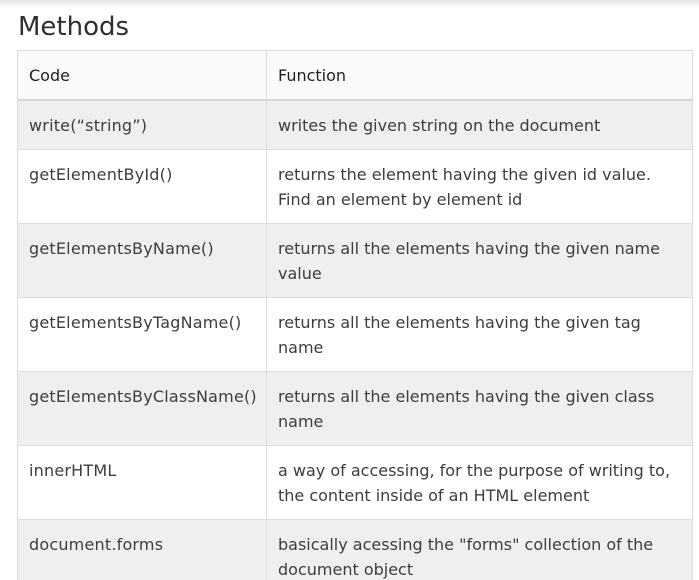 The width and height of the screenshot is (699, 580). What do you see at coordinates (142, 260) in the screenshot?
I see `method-code: getElementsByName()` at bounding box center [142, 260].